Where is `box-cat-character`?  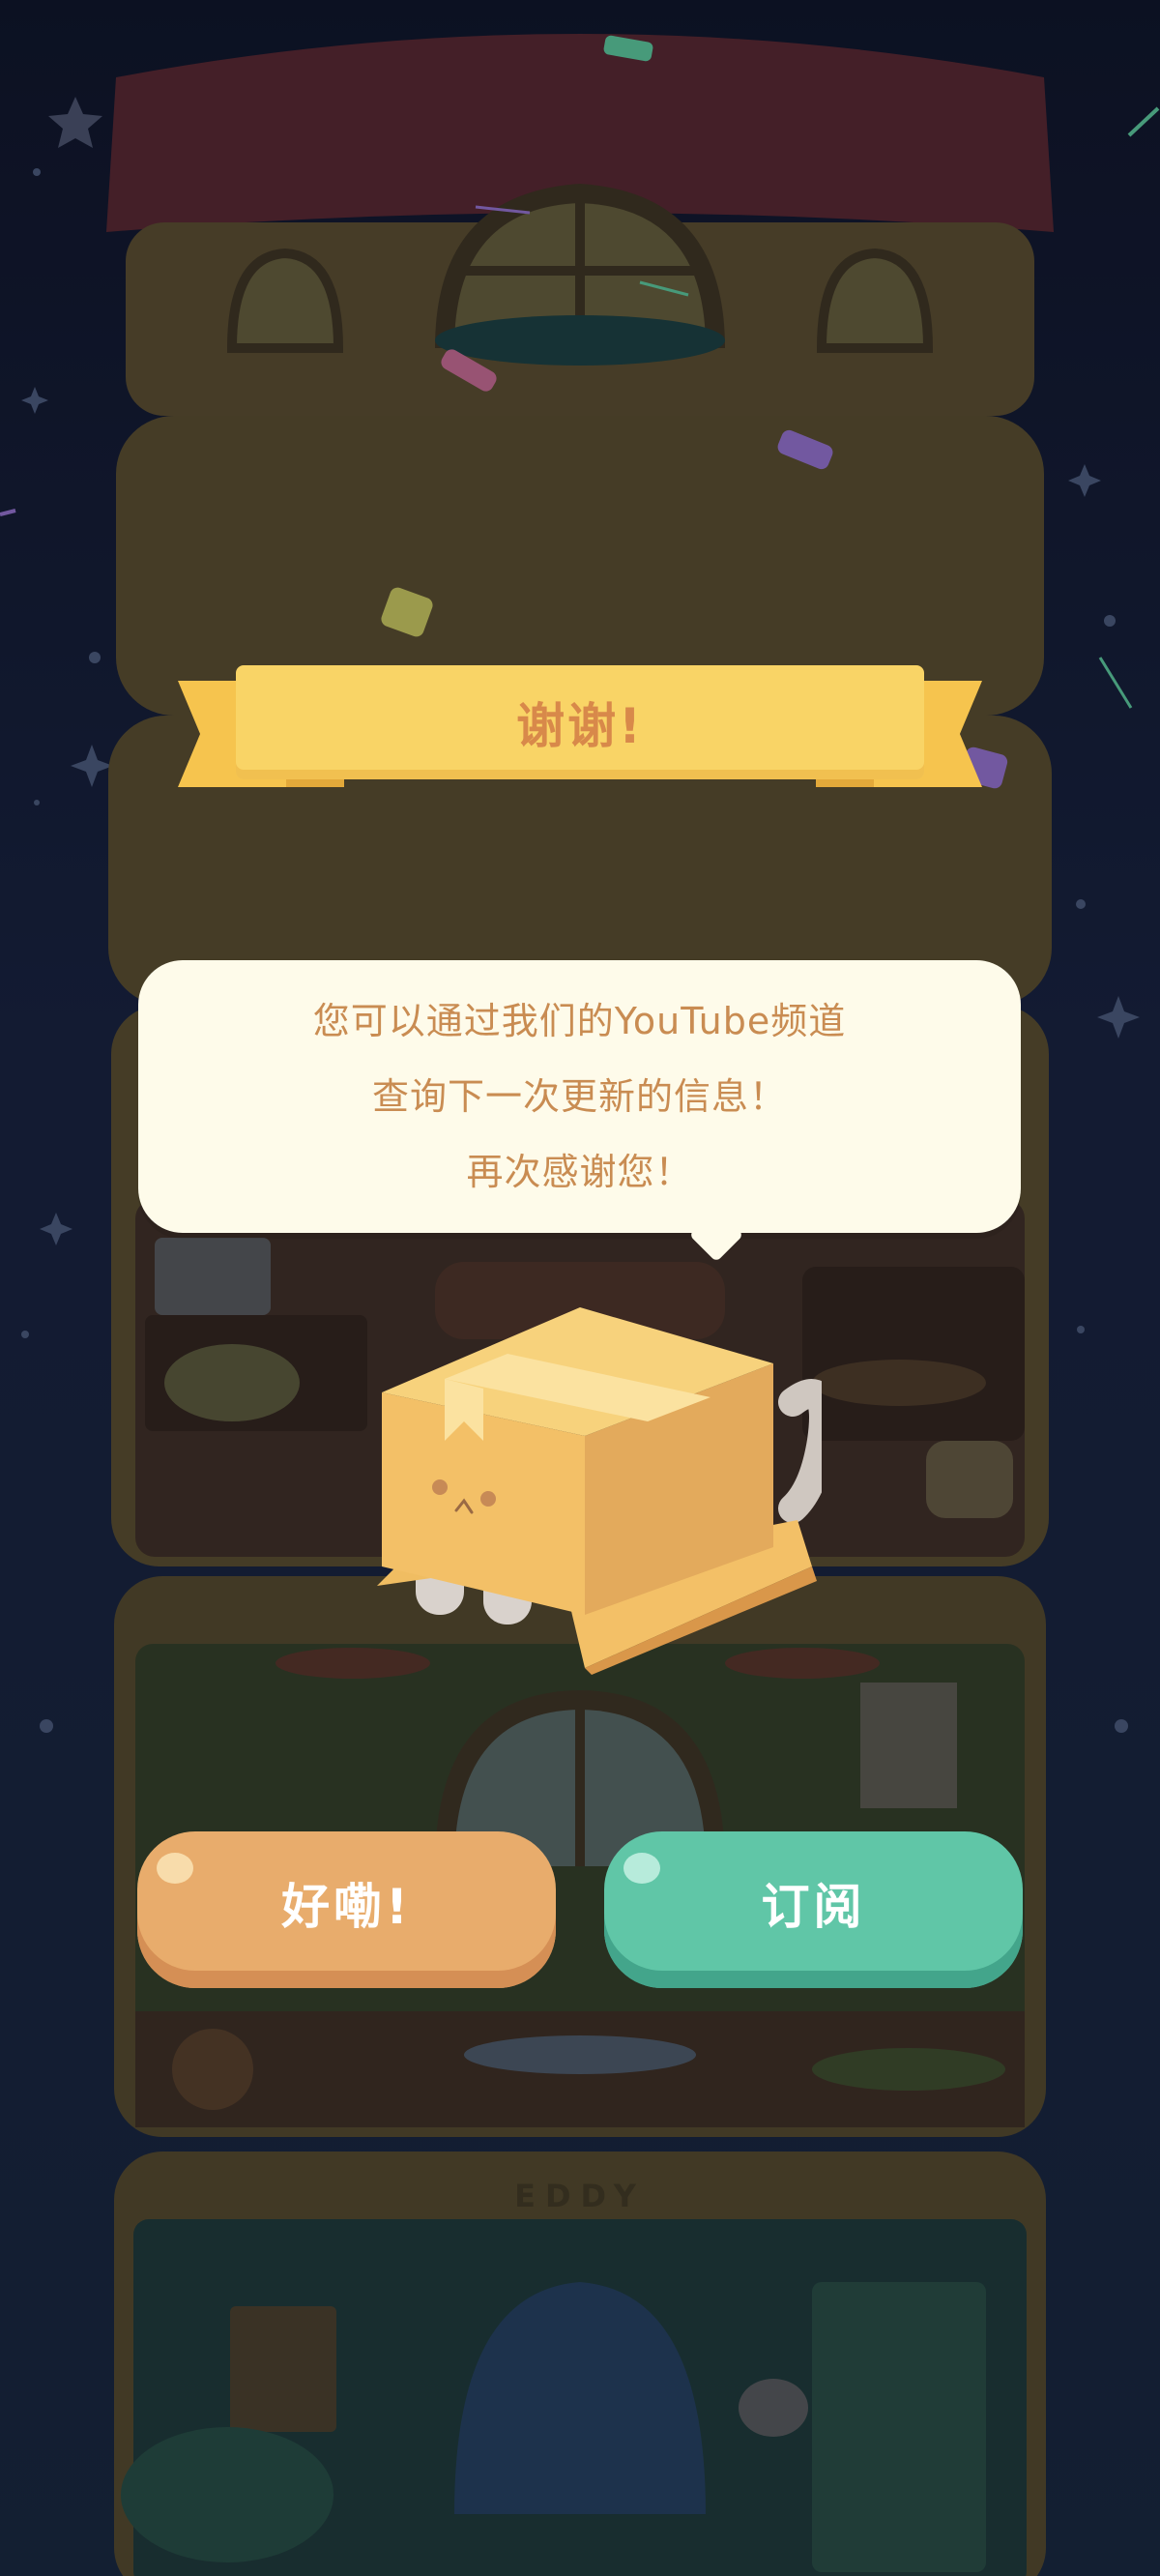 box-cat-character is located at coordinates (599, 1491).